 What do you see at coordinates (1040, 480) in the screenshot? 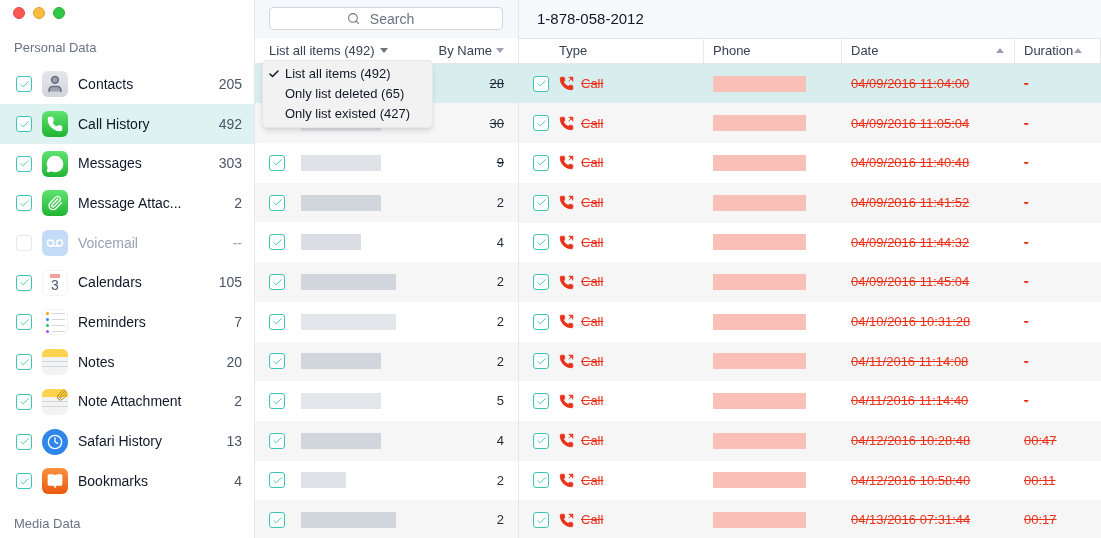
I see `call-duration: 00:11` at bounding box center [1040, 480].